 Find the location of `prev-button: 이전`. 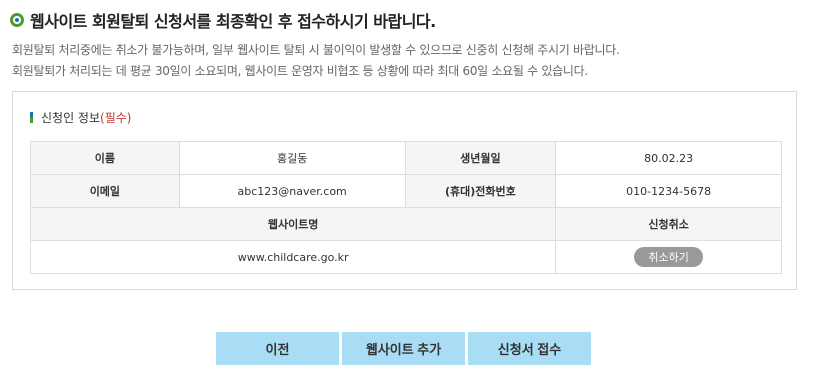

prev-button: 이전 is located at coordinates (277, 348).